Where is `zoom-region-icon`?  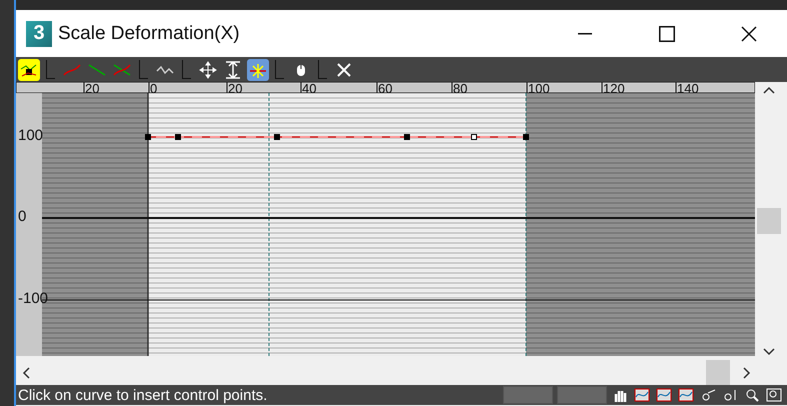 zoom-region-icon is located at coordinates (774, 395).